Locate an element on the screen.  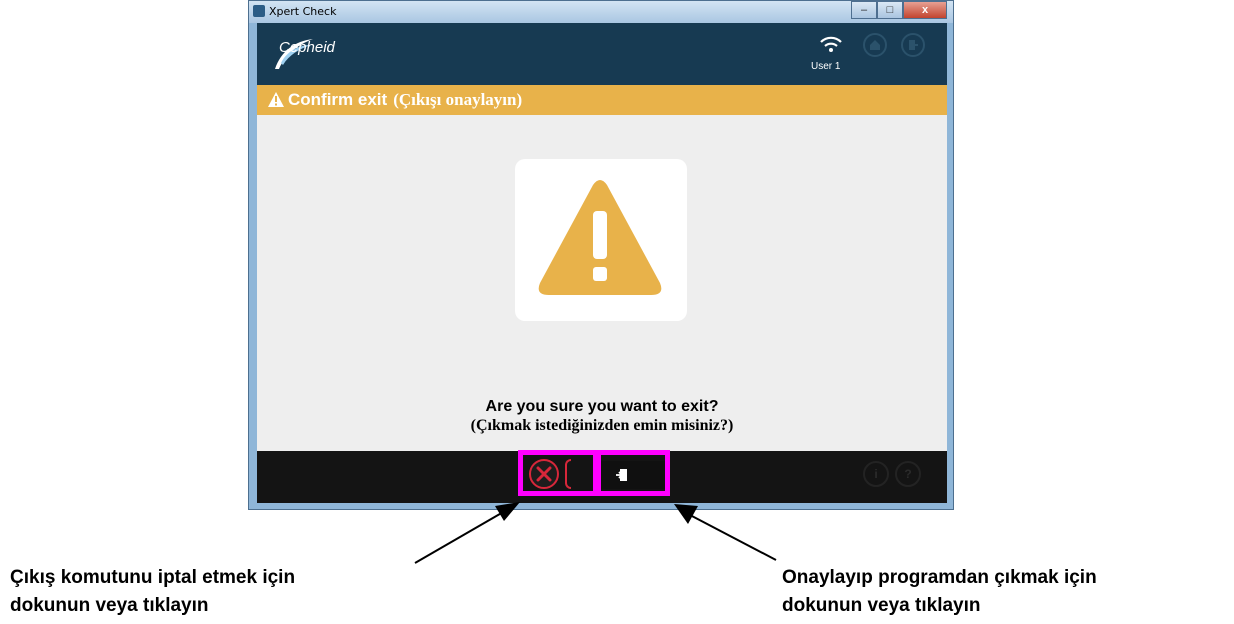
page-title: Confirm exit (Çıkışı onaylayın) is located at coordinates (405, 100).